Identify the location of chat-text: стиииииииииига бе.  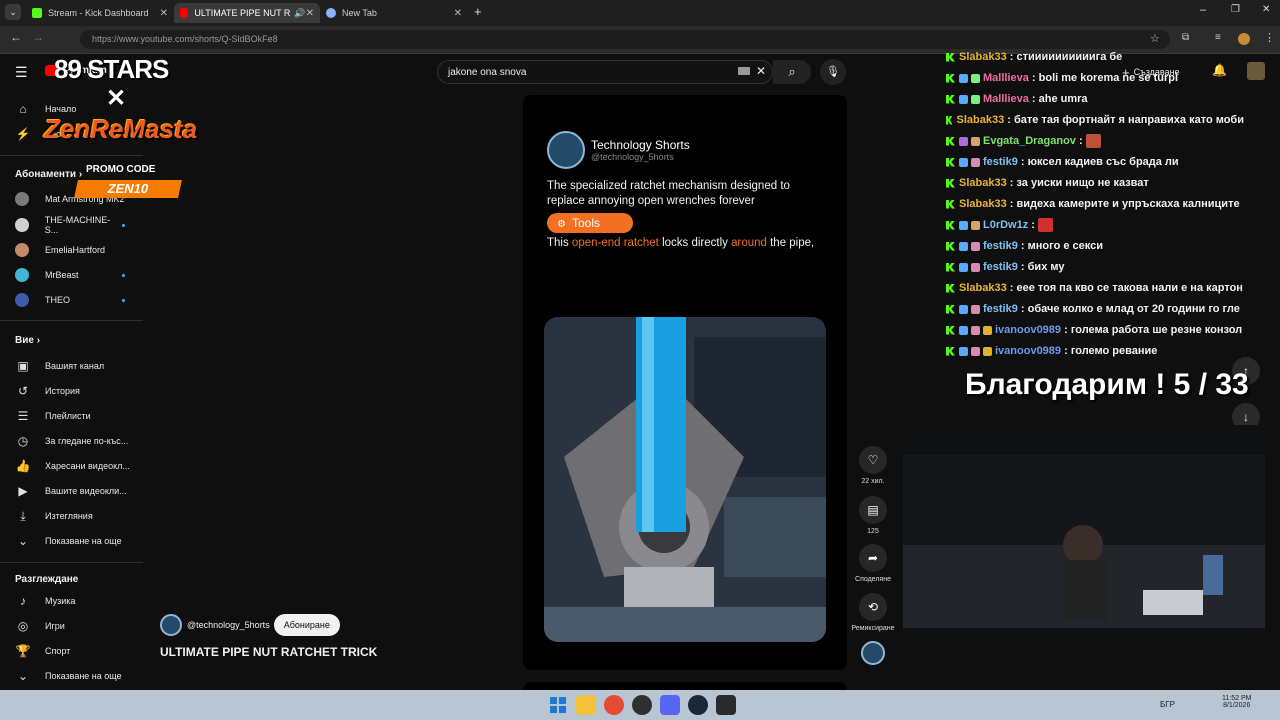
(1069, 57).